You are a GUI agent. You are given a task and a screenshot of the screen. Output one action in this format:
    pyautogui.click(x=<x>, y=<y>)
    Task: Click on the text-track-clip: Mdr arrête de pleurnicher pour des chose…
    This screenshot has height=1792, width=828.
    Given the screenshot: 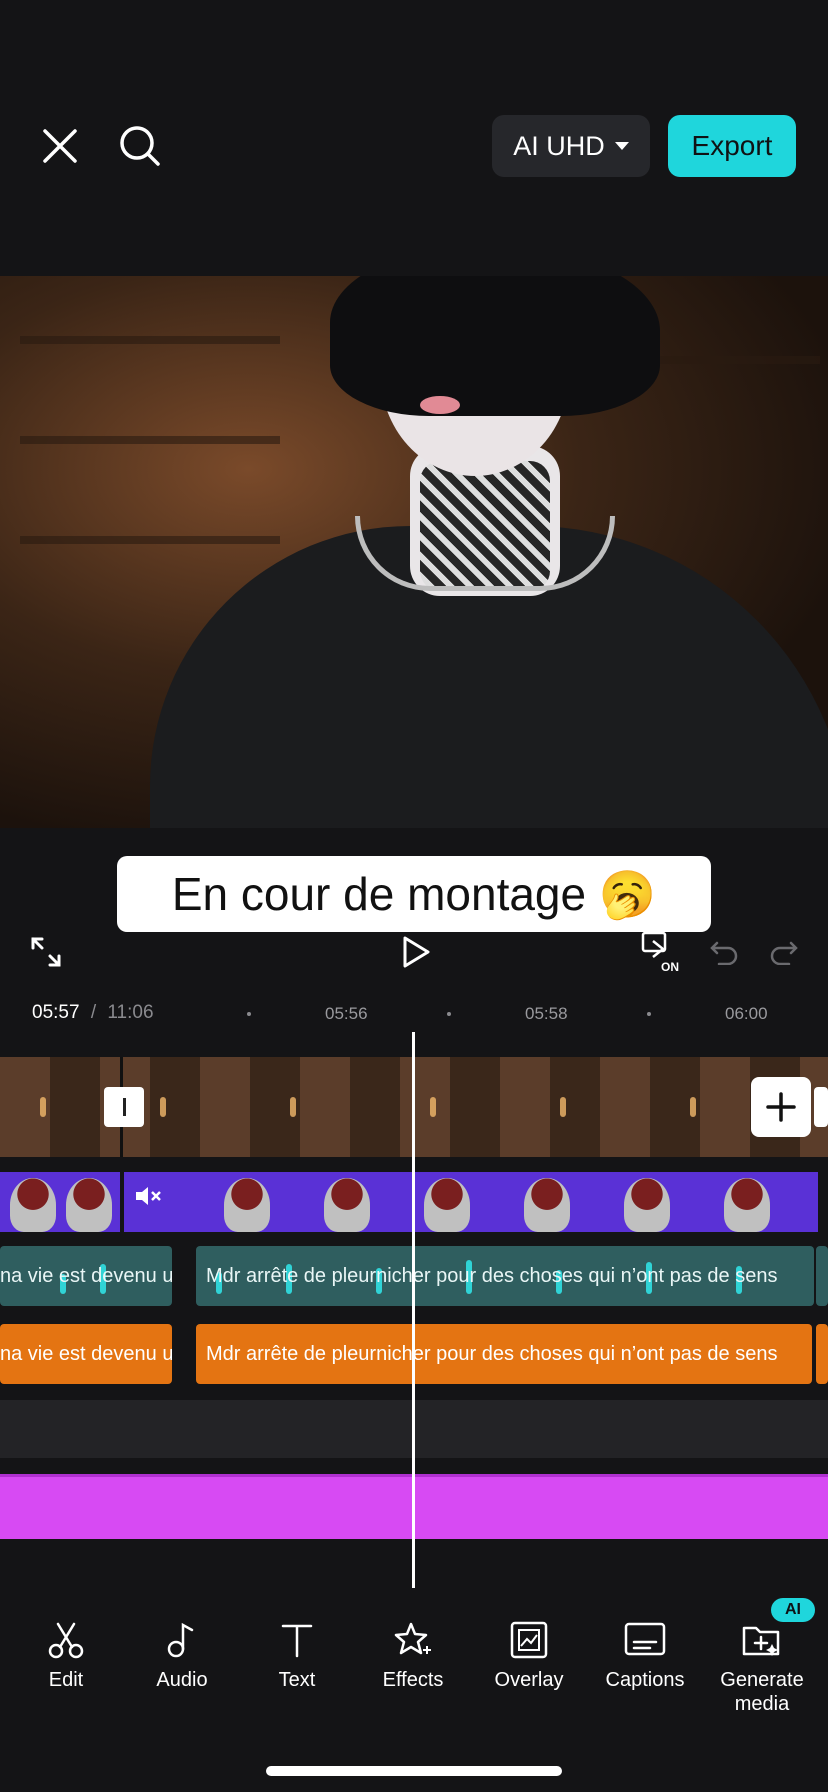 What is the action you would take?
    pyautogui.click(x=504, y=1354)
    